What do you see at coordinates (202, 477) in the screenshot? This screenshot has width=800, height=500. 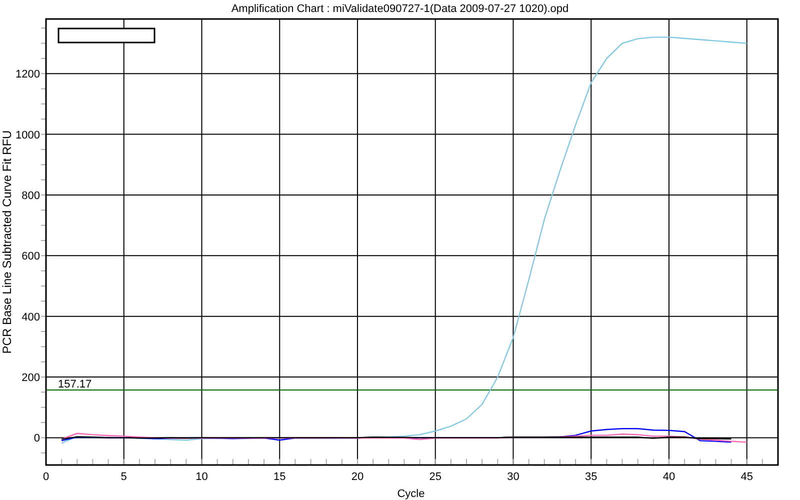 I see `x-tick-label: 10` at bounding box center [202, 477].